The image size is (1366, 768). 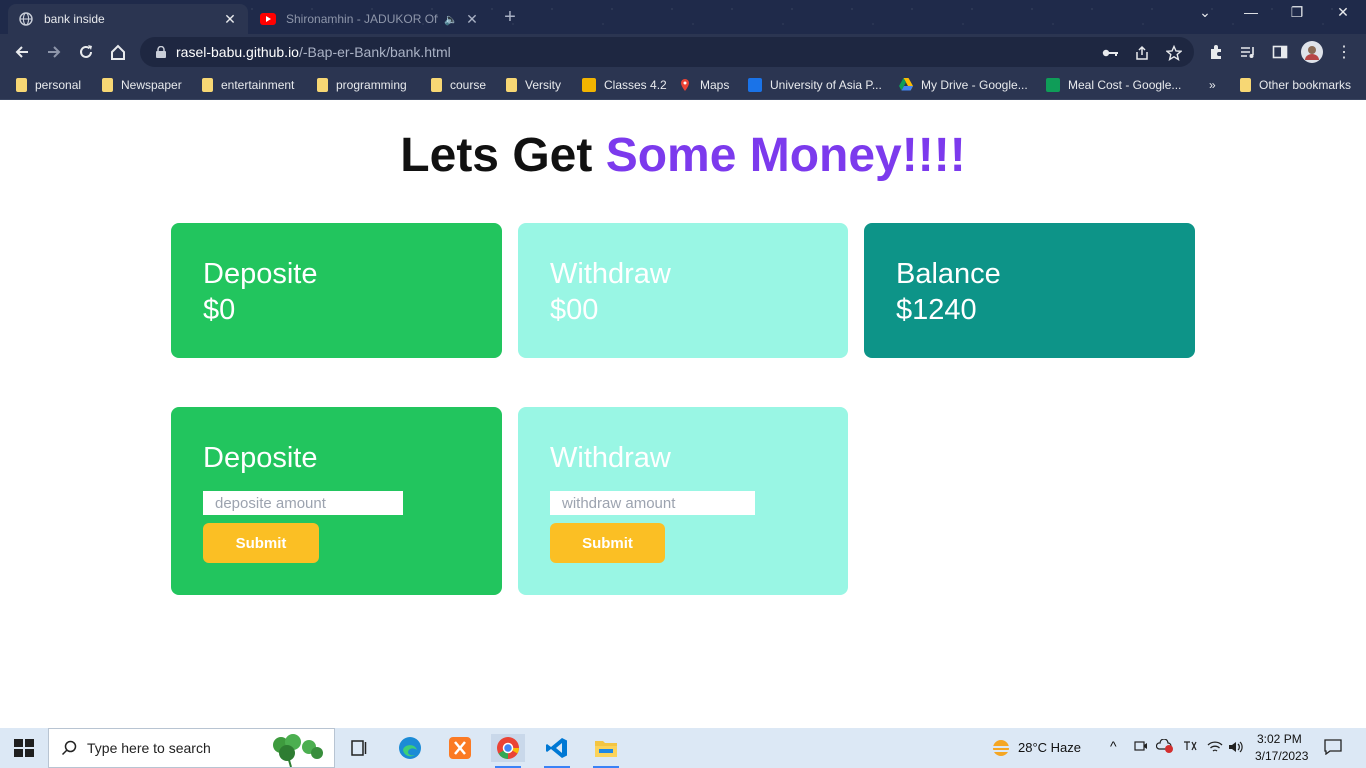 What do you see at coordinates (1141, 747) in the screenshot?
I see `meet-icon` at bounding box center [1141, 747].